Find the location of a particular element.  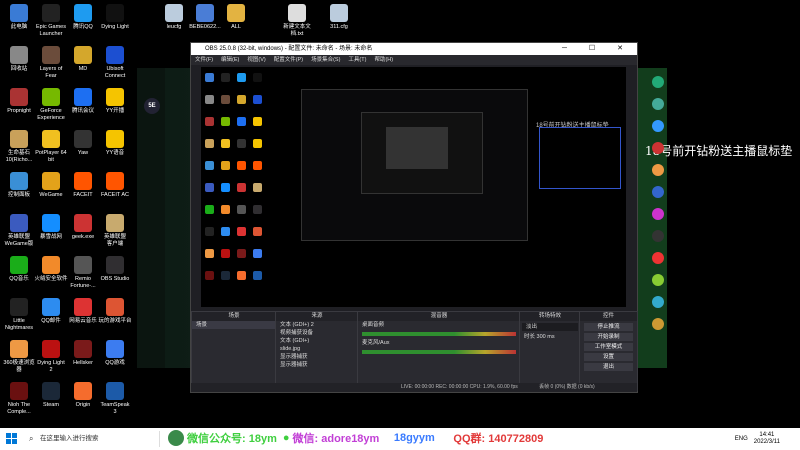

desktop-icon-label: YY开播 is located at coordinates (115, 111).